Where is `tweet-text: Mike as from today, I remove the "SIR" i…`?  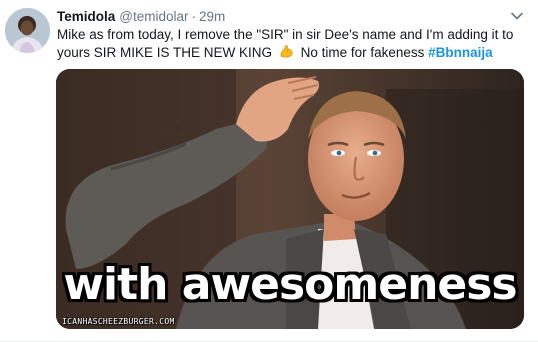
tweet-text: Mike as from today, I remove the "SIR" i… is located at coordinates (292, 43).